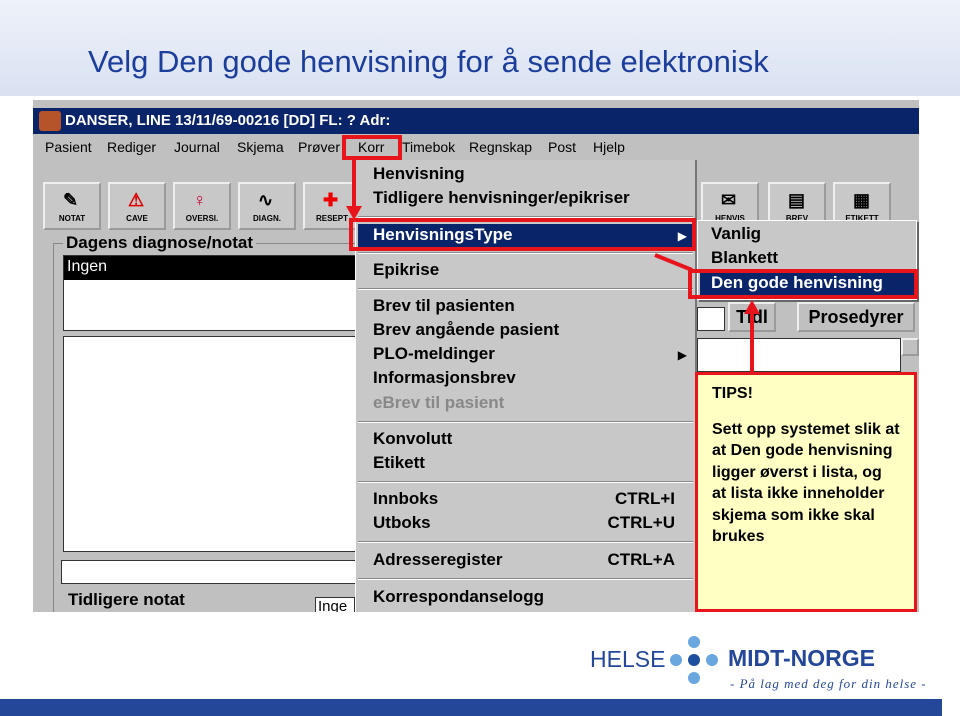 Image resolution: width=960 pixels, height=716 pixels. I want to click on menu-item-adresseregister: Adresseregister, so click(437, 560).